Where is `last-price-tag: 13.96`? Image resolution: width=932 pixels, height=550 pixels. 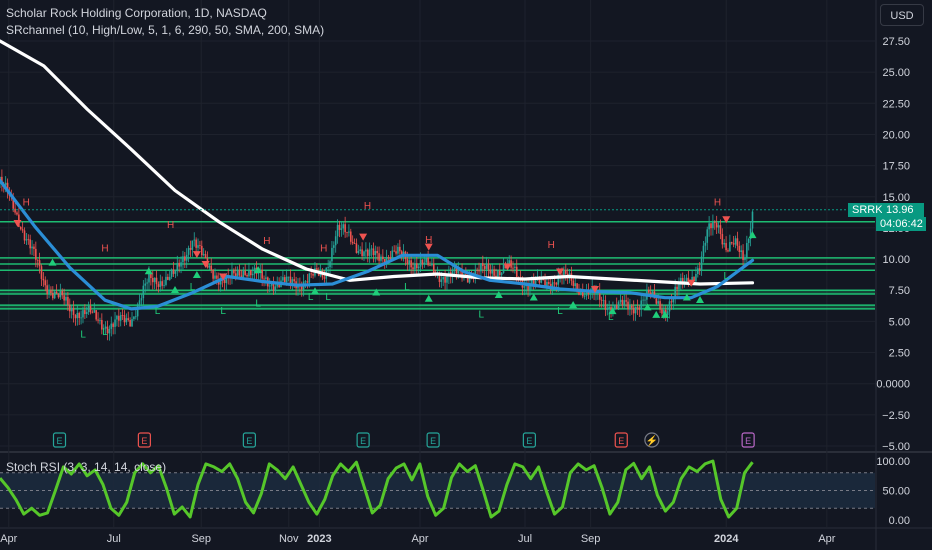
last-price-tag: 13.96 is located at coordinates (903, 210).